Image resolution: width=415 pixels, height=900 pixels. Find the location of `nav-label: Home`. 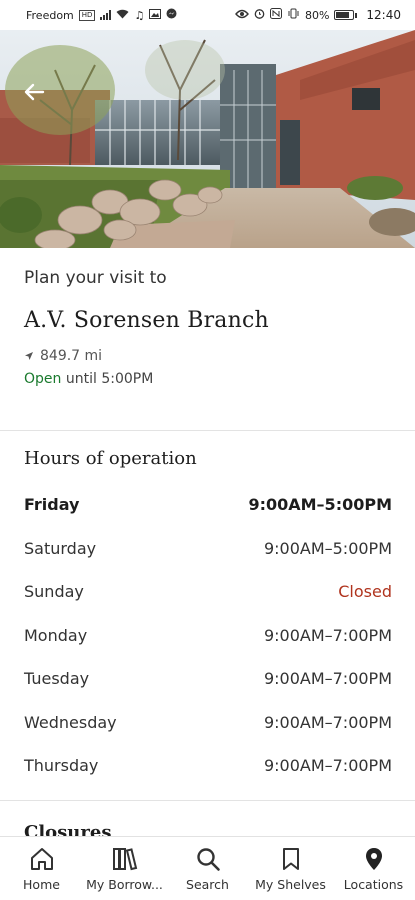

nav-label: Home is located at coordinates (41, 884).